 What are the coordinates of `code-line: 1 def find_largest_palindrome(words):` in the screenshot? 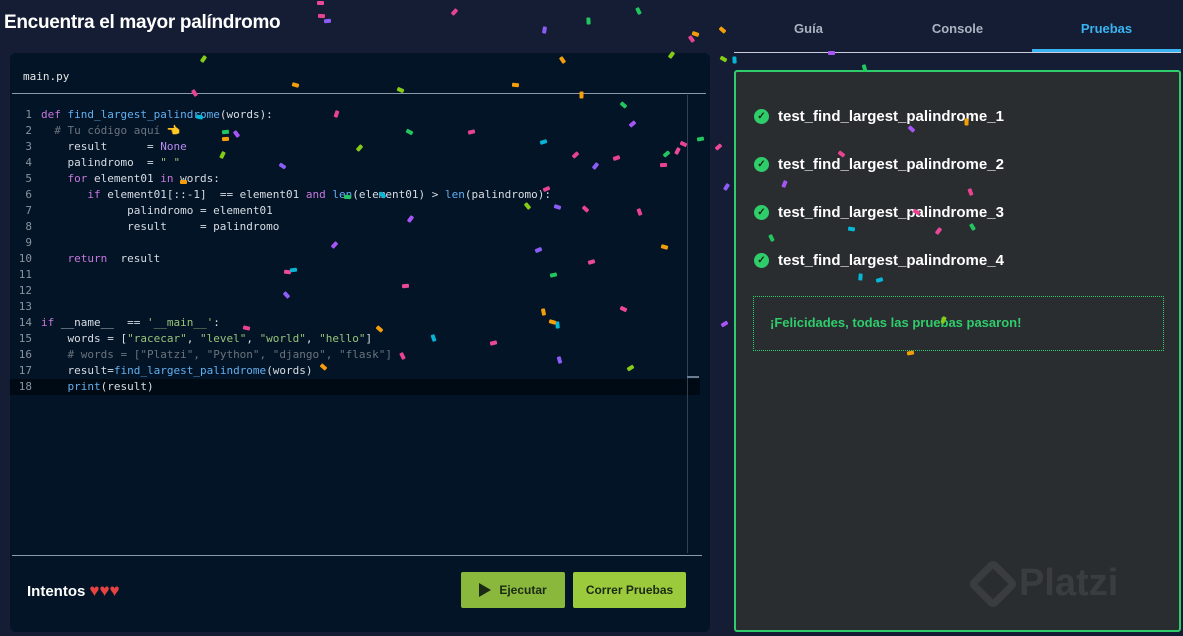 It's located at (355, 115).